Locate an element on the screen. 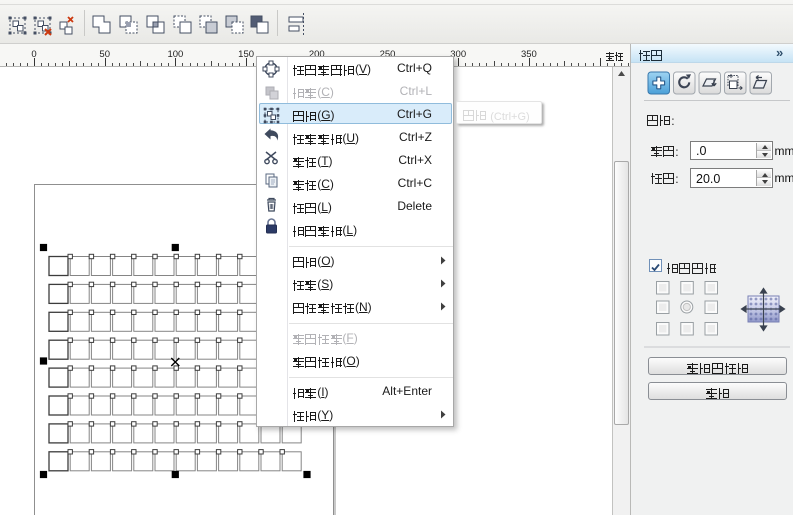 The width and height of the screenshot is (793, 515). svg-text: 350 is located at coordinates (529, 54).